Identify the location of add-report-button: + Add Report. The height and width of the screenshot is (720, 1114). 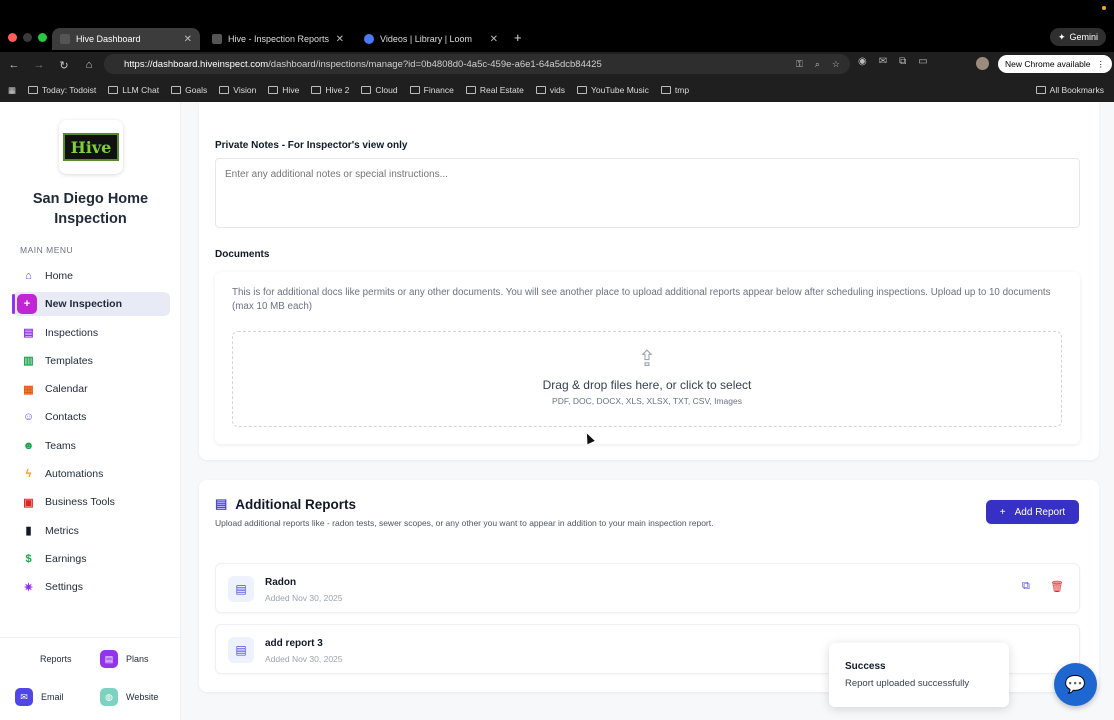
(1032, 512).